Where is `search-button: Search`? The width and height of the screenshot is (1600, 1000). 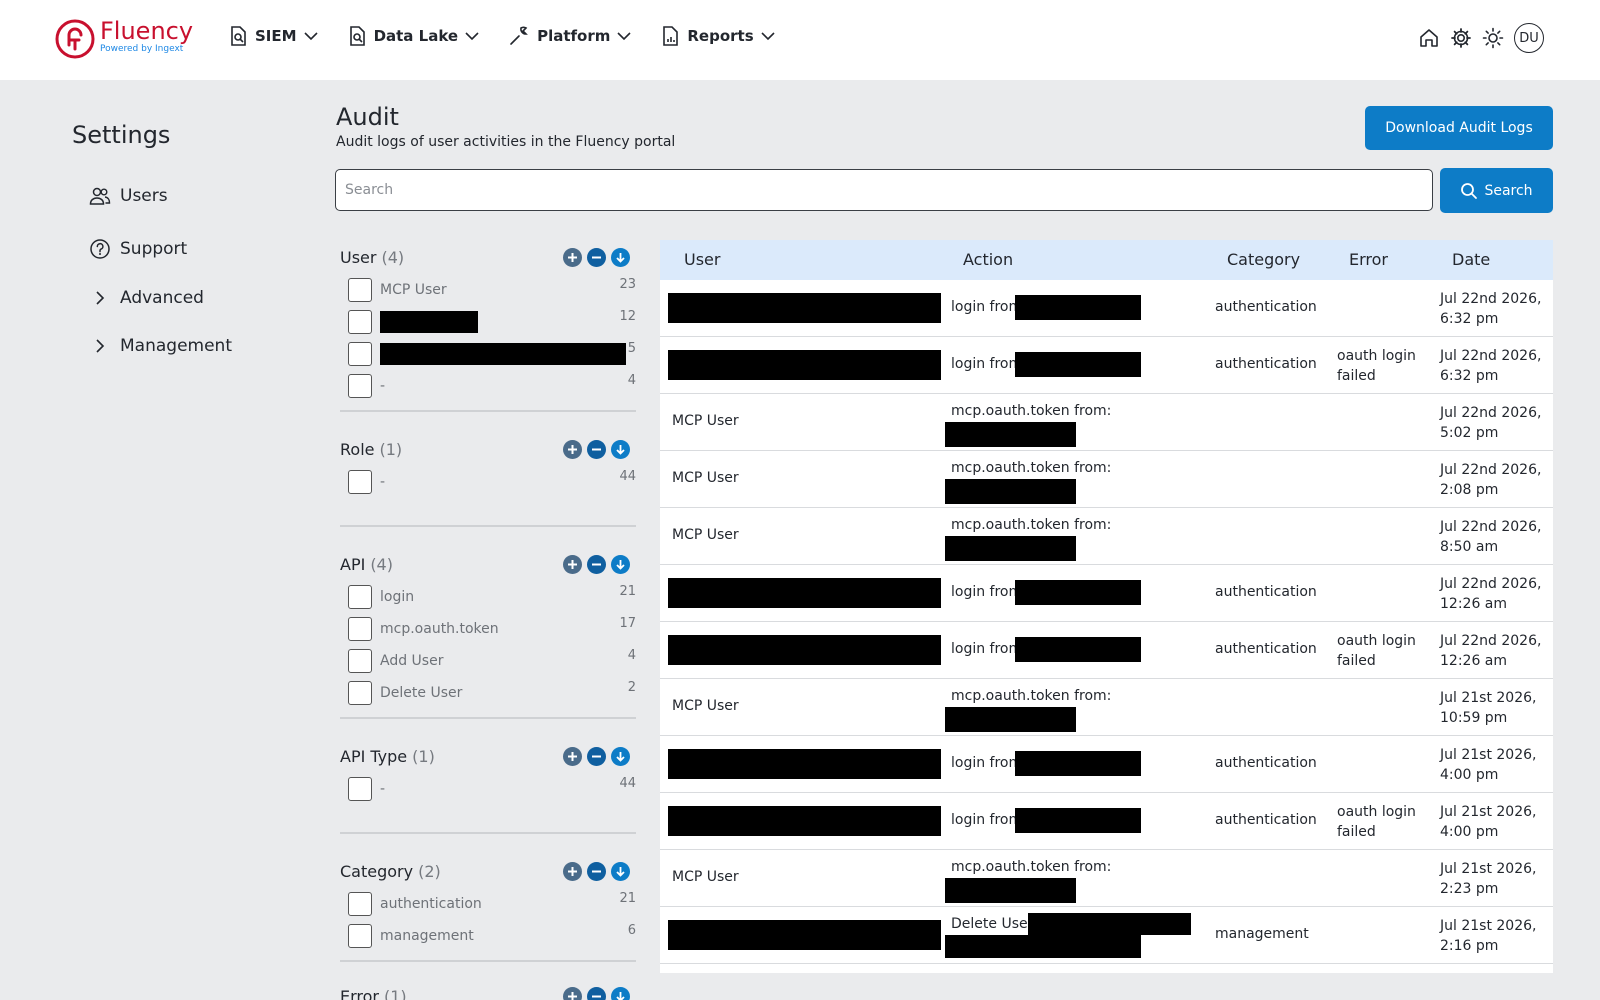 search-button: Search is located at coordinates (1496, 190).